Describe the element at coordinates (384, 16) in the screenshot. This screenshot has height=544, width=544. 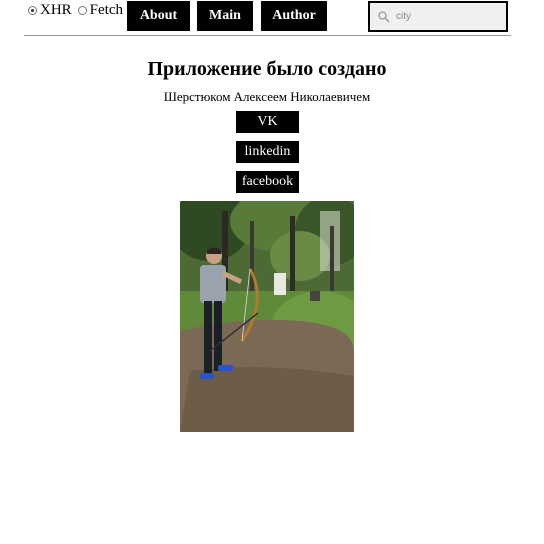
I see `search-icon` at that location.